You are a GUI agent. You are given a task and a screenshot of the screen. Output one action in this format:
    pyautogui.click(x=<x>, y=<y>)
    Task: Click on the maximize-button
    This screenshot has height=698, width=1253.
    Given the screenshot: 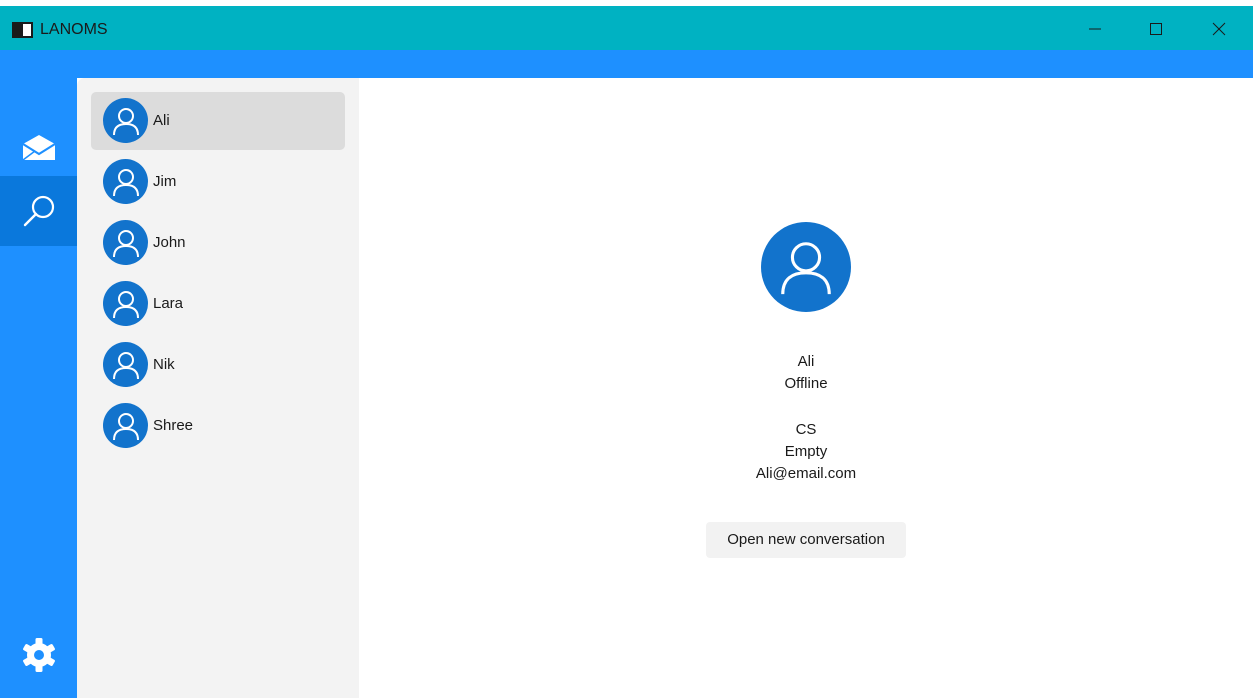 What is the action you would take?
    pyautogui.click(x=1156, y=29)
    